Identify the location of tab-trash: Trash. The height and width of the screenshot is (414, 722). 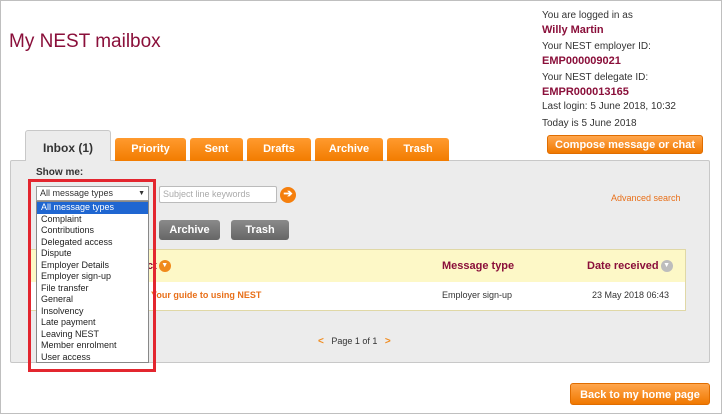
(418, 149).